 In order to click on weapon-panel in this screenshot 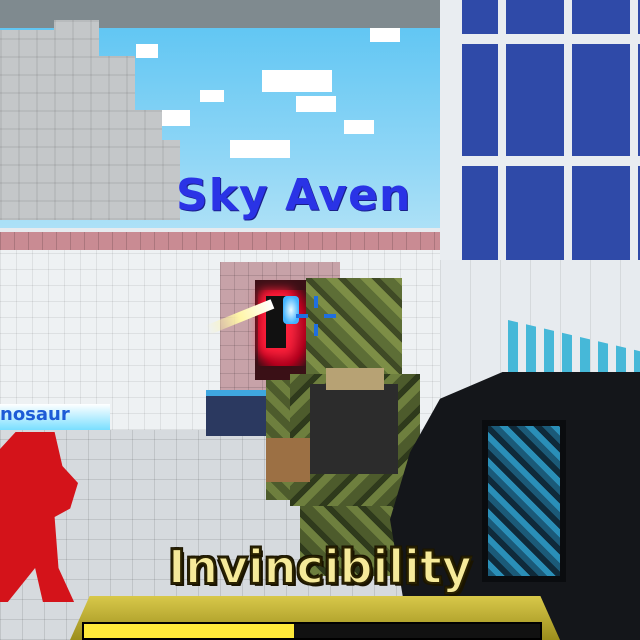, I will do `click(524, 501)`.